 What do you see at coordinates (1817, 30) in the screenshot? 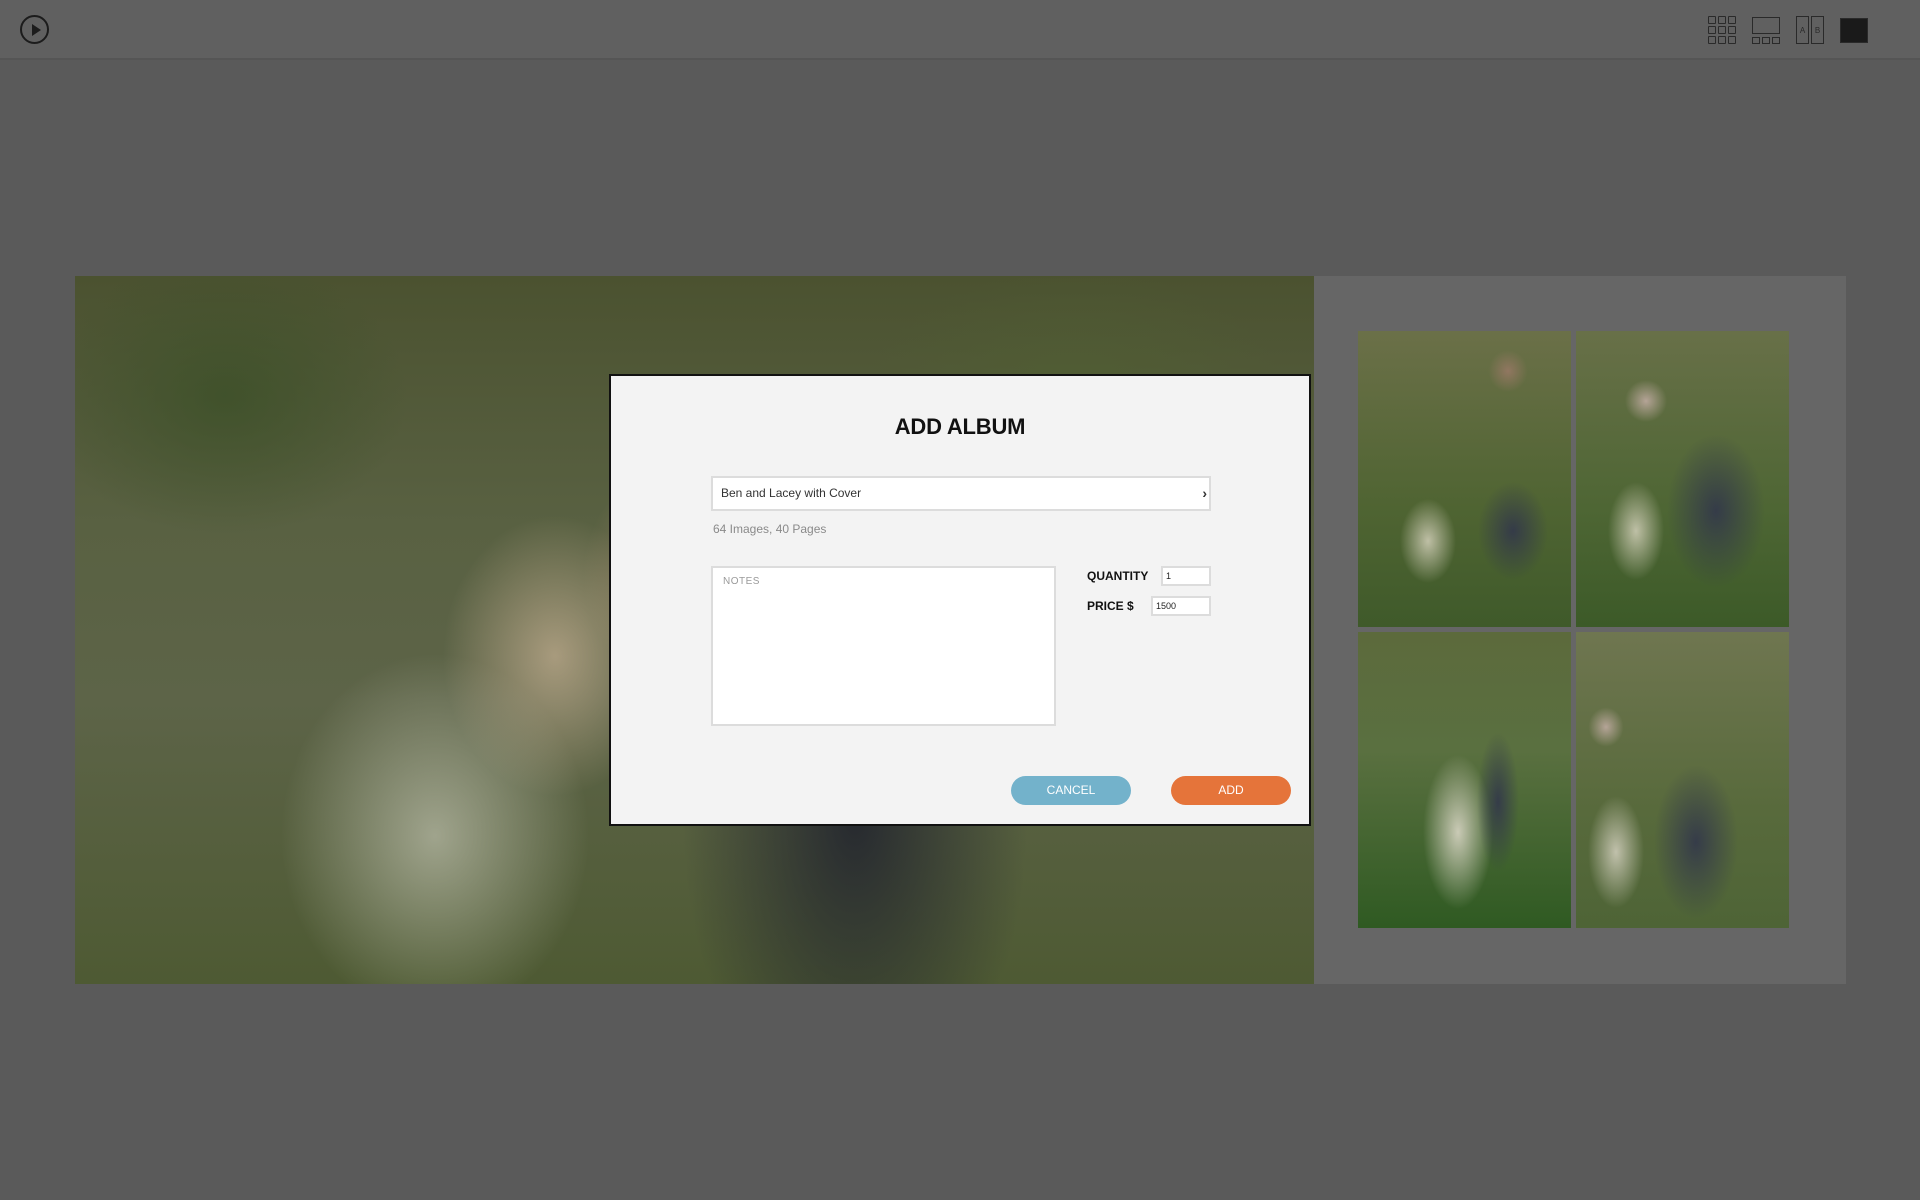
I see `compare-b-icon: B` at bounding box center [1817, 30].